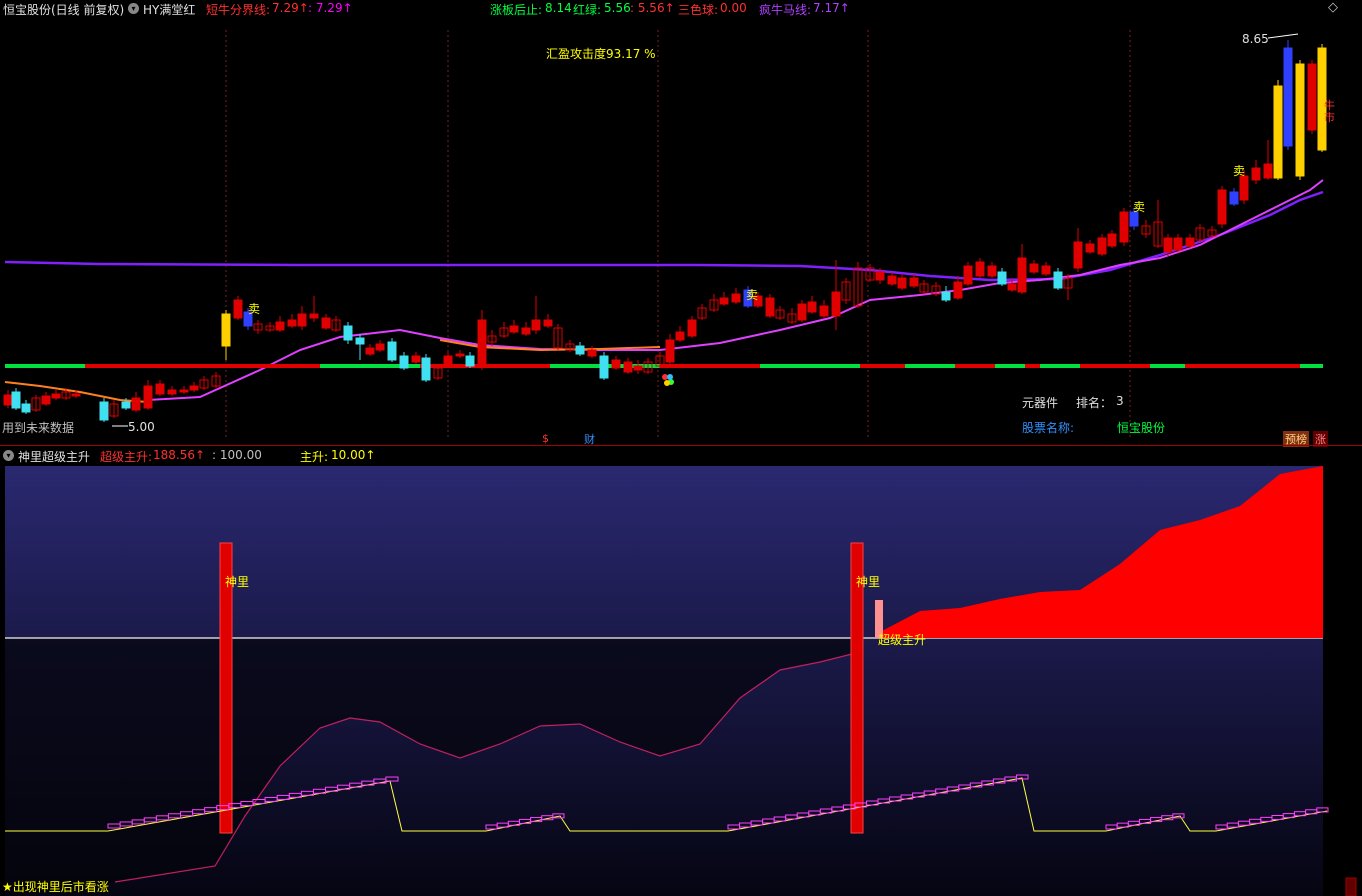  I want to click on future-data-text: 用到未来数据, so click(38, 428).